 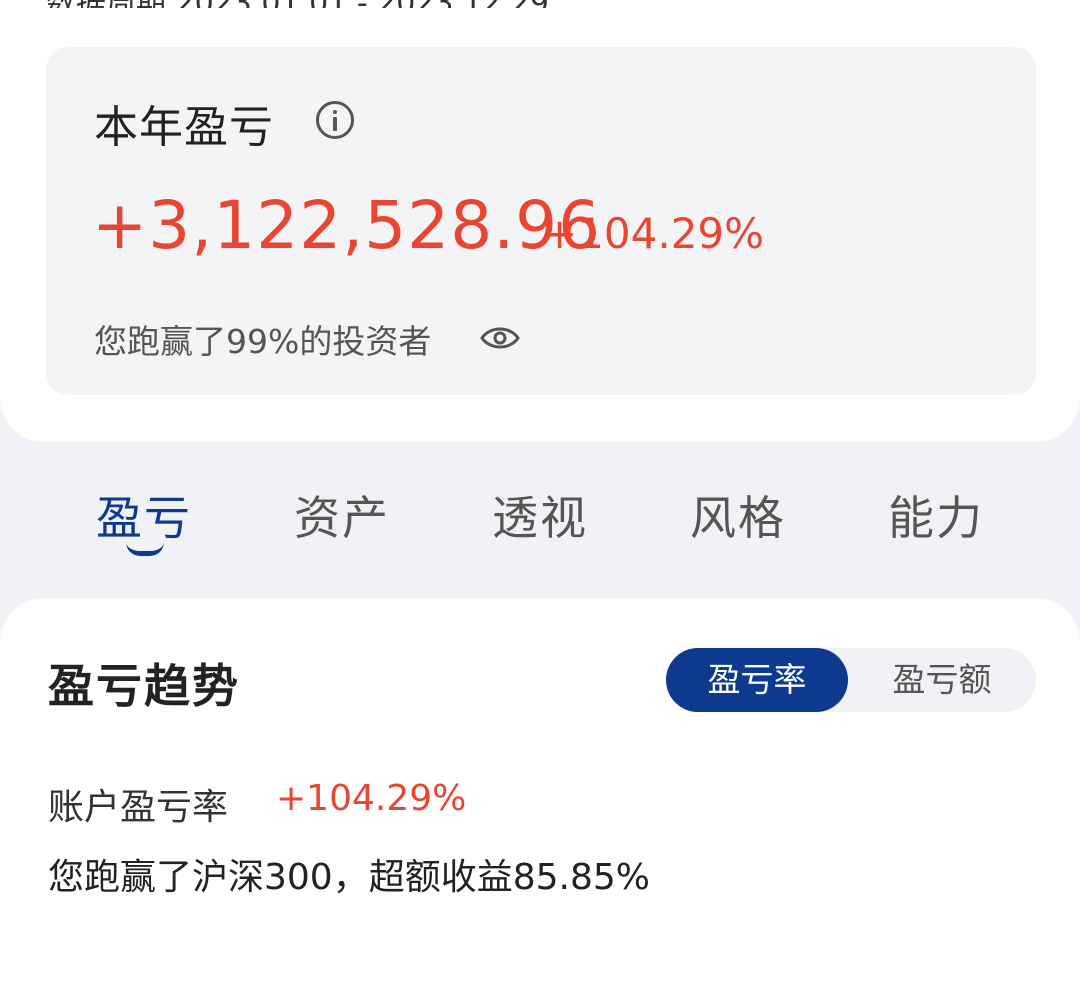 What do you see at coordinates (138, 807) in the screenshot?
I see `account-rate-label: 账户盈亏率` at bounding box center [138, 807].